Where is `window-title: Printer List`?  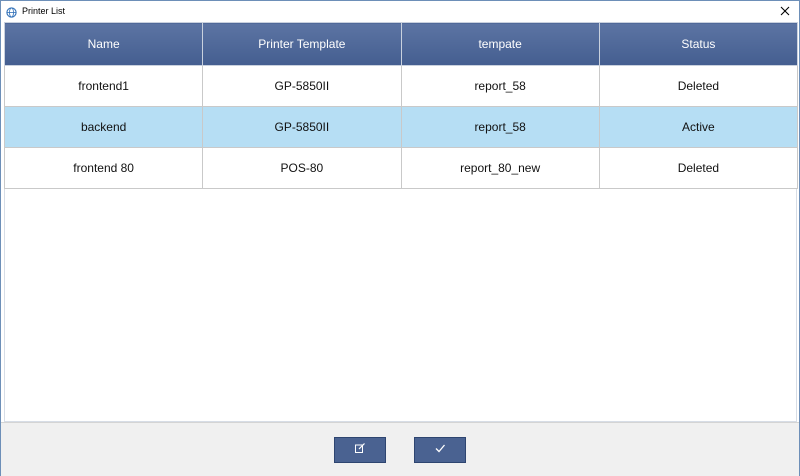 window-title: Printer List is located at coordinates (44, 11).